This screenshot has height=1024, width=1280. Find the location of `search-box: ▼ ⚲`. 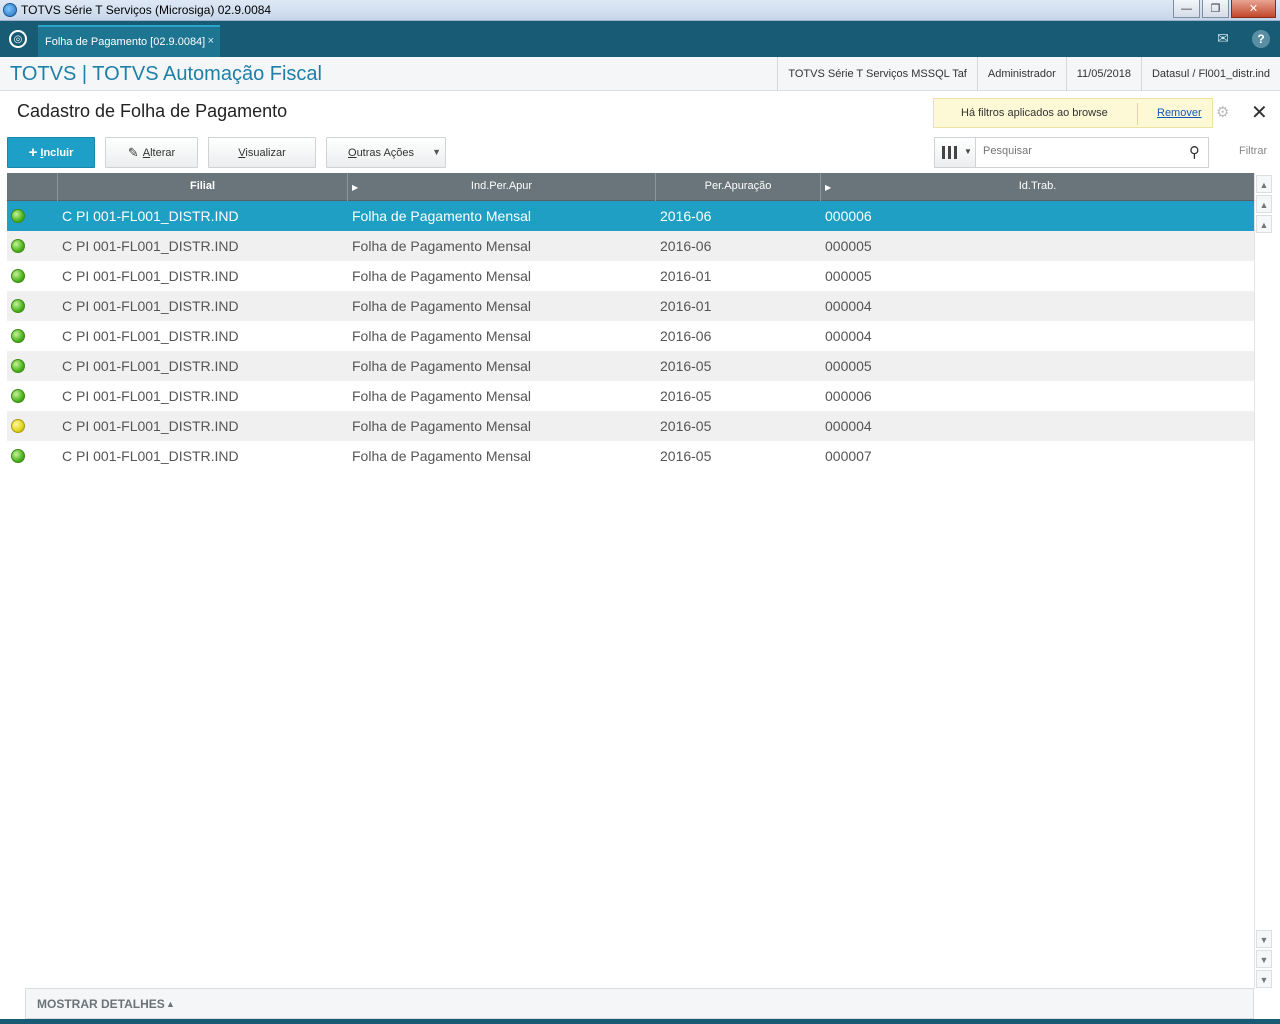

search-box: ▼ ⚲ is located at coordinates (1071, 152).